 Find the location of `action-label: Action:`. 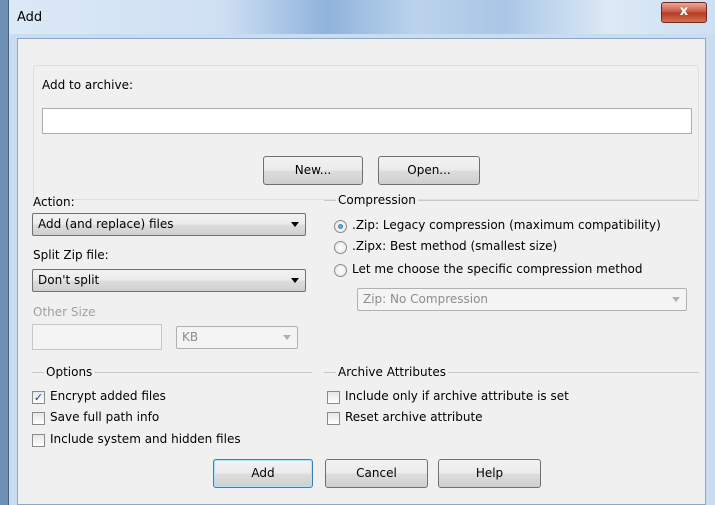

action-label: Action: is located at coordinates (54, 202).